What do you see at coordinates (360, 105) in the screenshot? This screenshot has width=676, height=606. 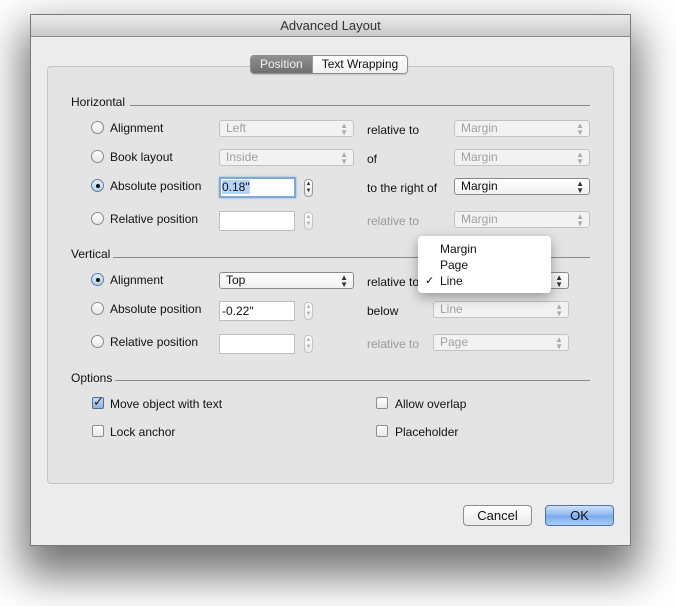 I see `horizontal-divider` at bounding box center [360, 105].